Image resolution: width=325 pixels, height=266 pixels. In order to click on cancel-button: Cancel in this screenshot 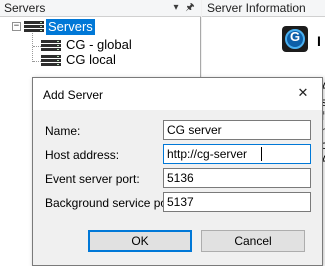, I will do `click(253, 241)`.